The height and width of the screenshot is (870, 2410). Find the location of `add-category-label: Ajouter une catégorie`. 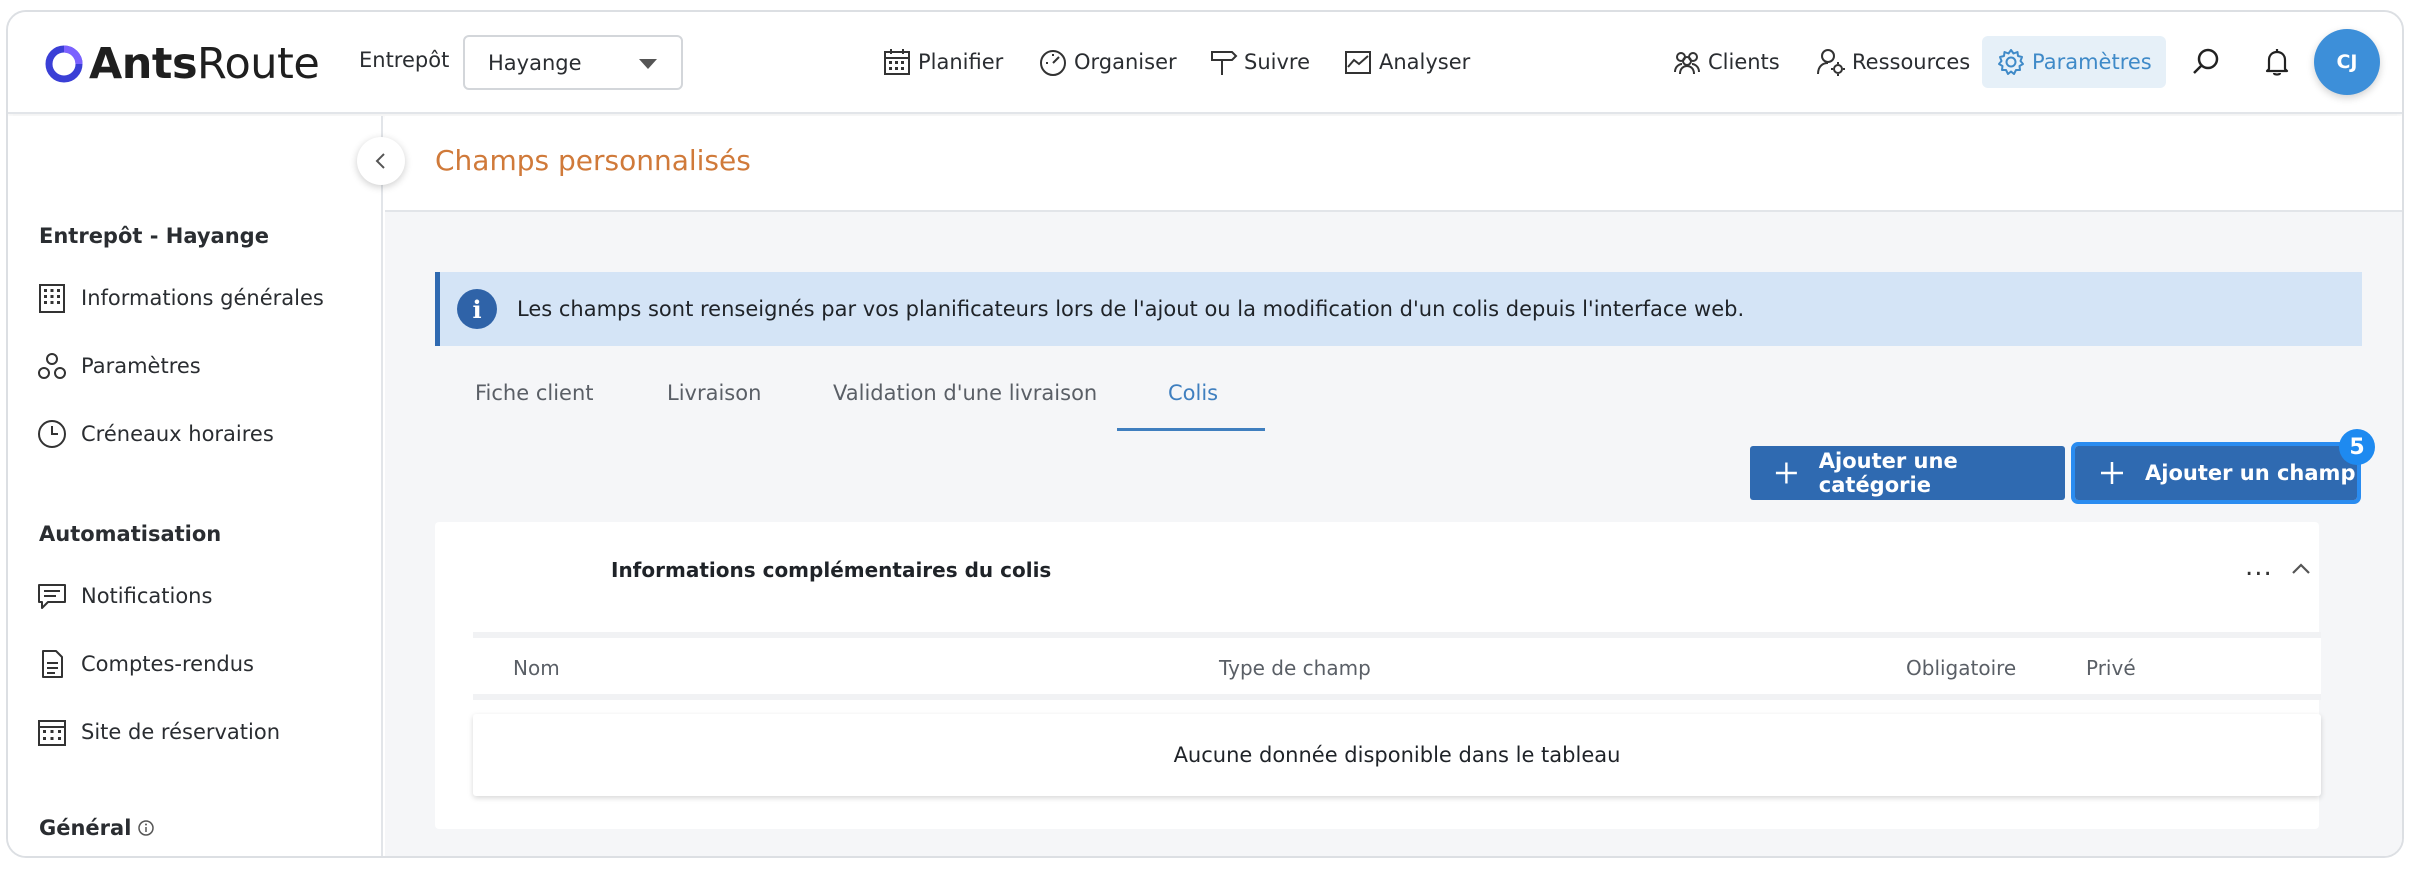

add-category-label: Ajouter une catégorie is located at coordinates (1888, 473).